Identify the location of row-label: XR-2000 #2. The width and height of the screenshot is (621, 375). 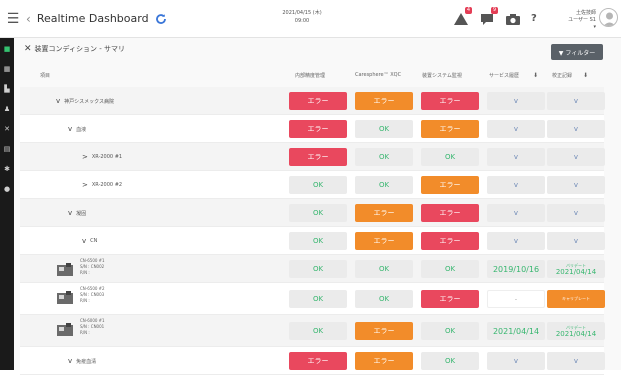
(107, 185).